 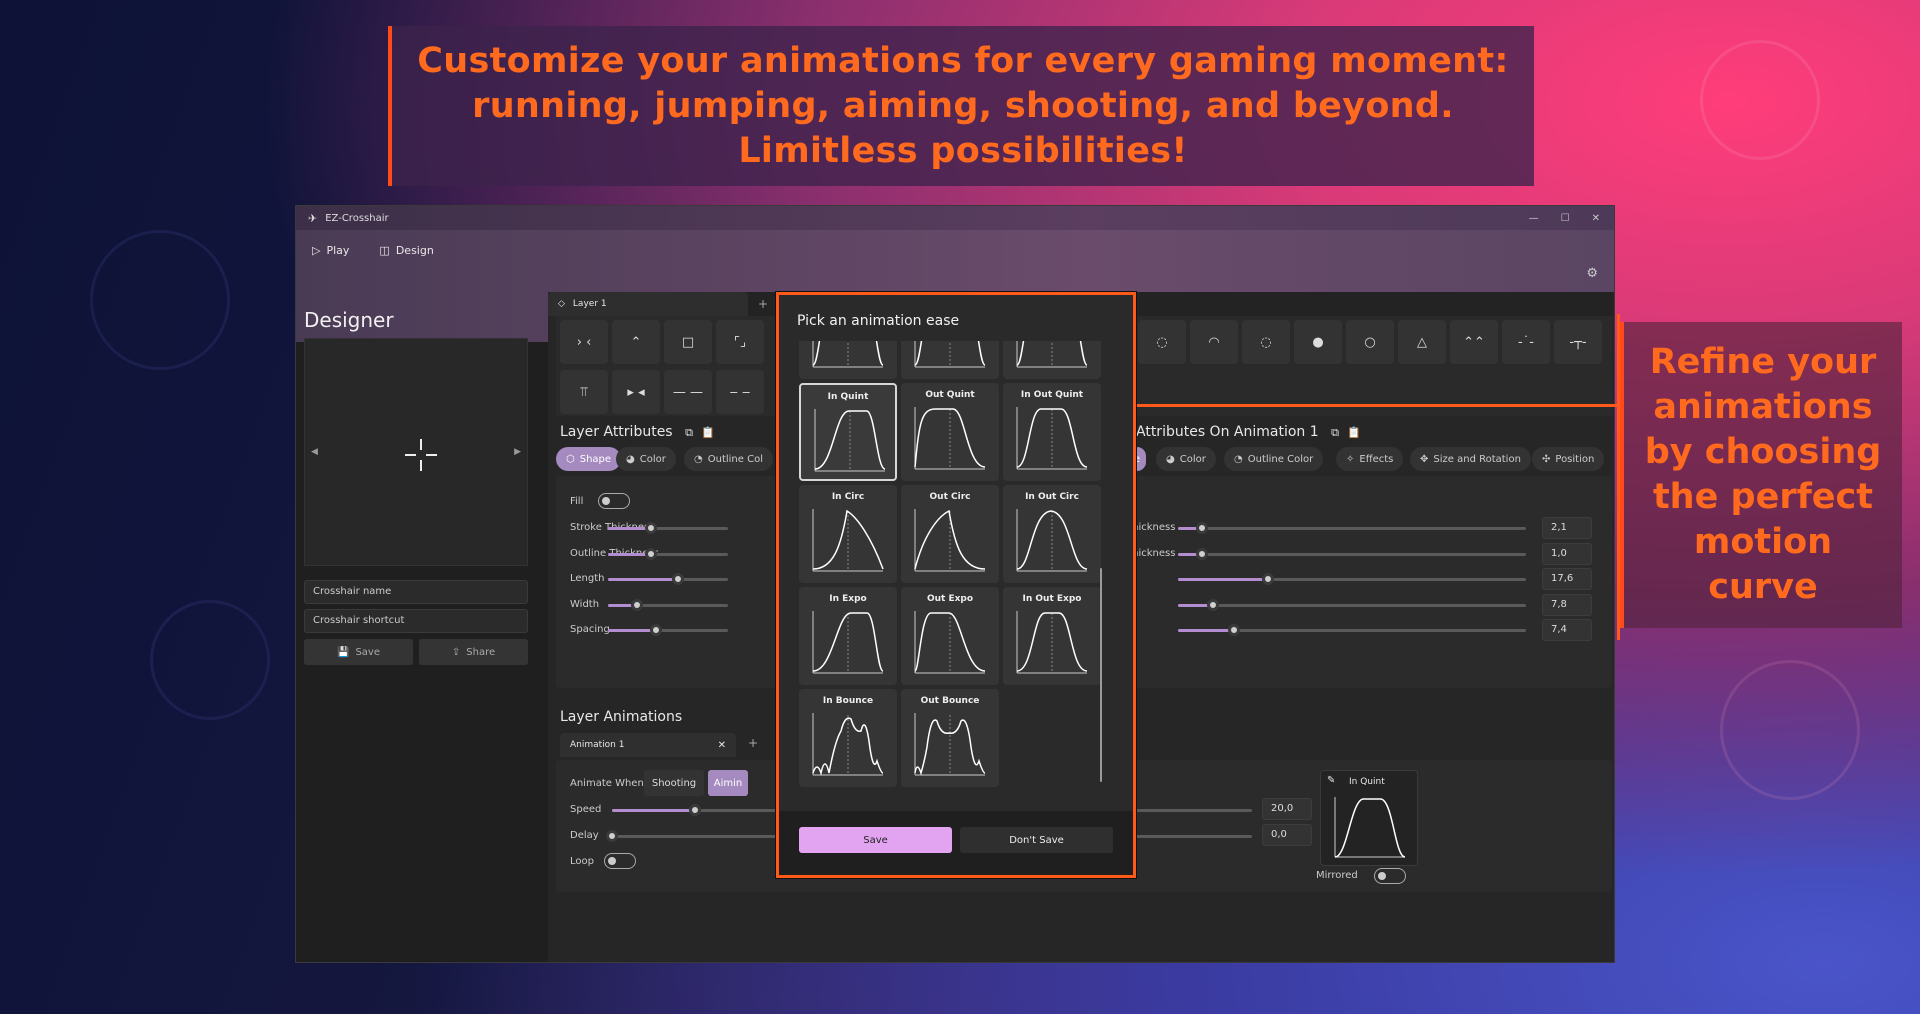 What do you see at coordinates (358, 652) in the screenshot?
I see `save-crosshair-button: 💾 Save` at bounding box center [358, 652].